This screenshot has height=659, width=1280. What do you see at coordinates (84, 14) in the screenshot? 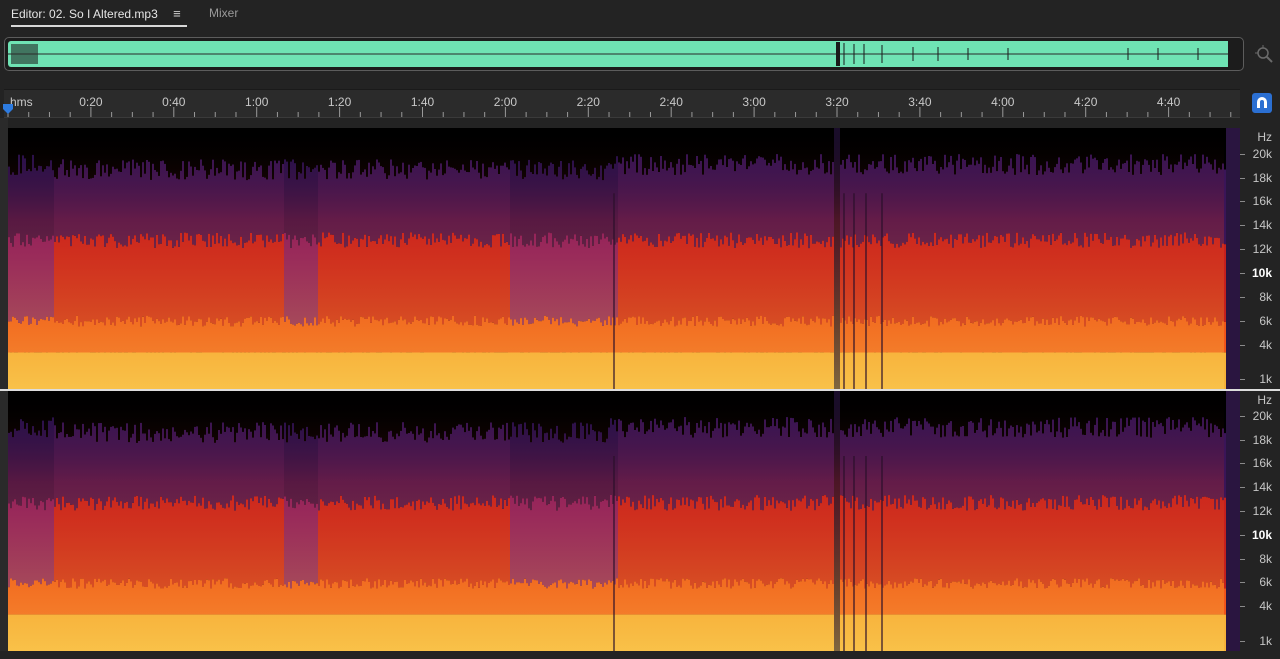
I see `tab-editor-label: Editor: 02. So I Altered.mp3` at bounding box center [84, 14].